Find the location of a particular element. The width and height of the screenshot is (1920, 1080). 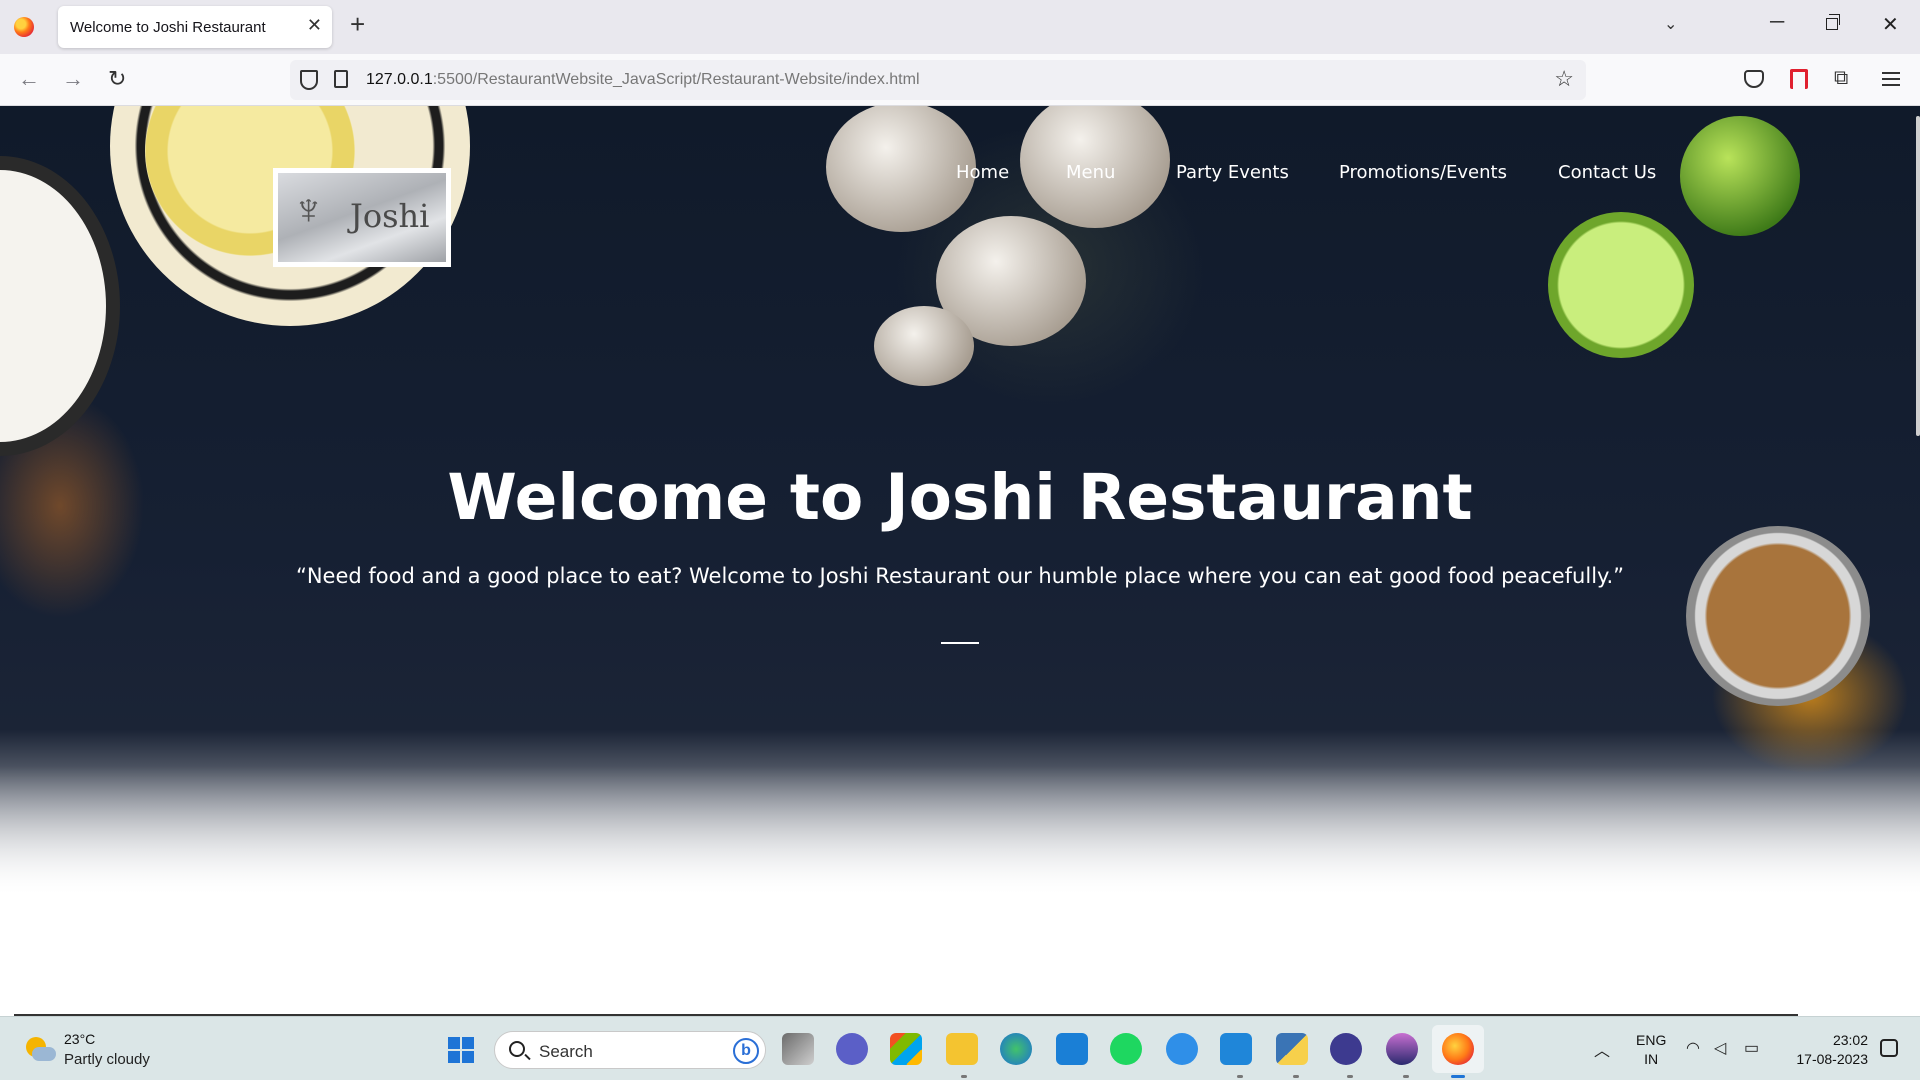

bing-icon: b is located at coordinates (746, 1051).